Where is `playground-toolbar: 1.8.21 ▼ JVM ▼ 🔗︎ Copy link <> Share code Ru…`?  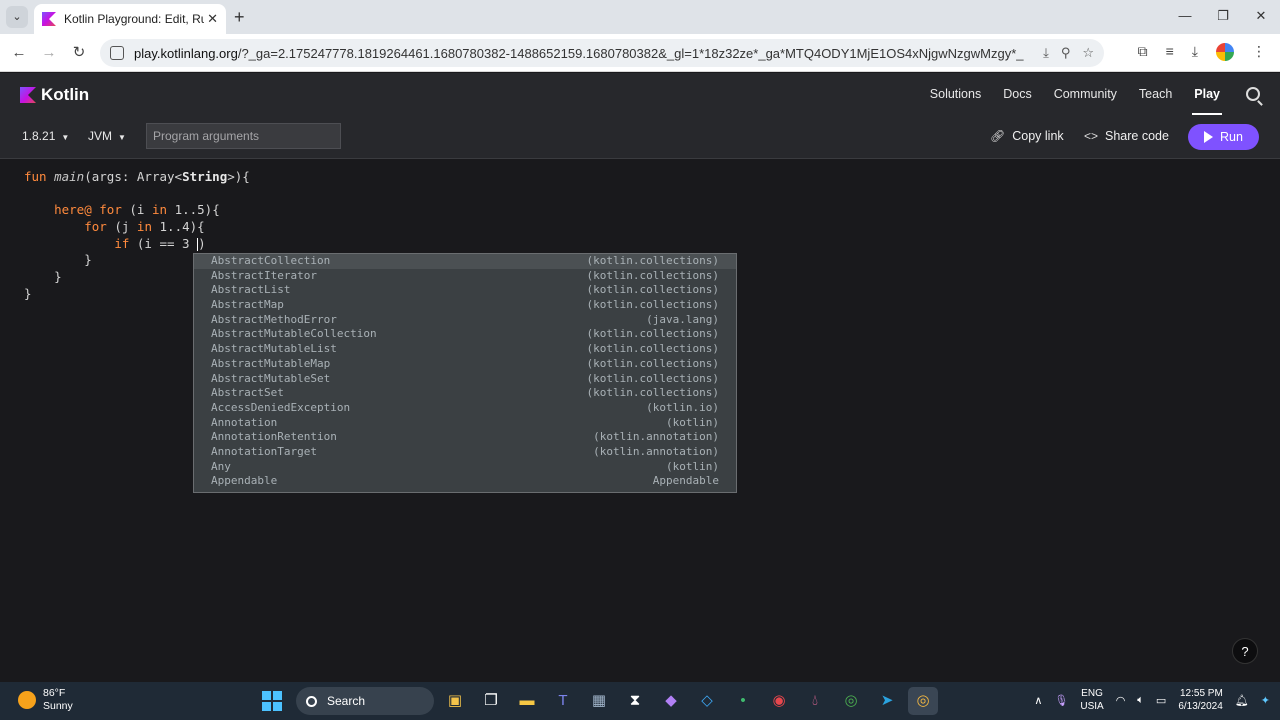
playground-toolbar: 1.8.21 ▼ JVM ▼ 🔗︎ Copy link <> Share code Ru… is located at coordinates (640, 137).